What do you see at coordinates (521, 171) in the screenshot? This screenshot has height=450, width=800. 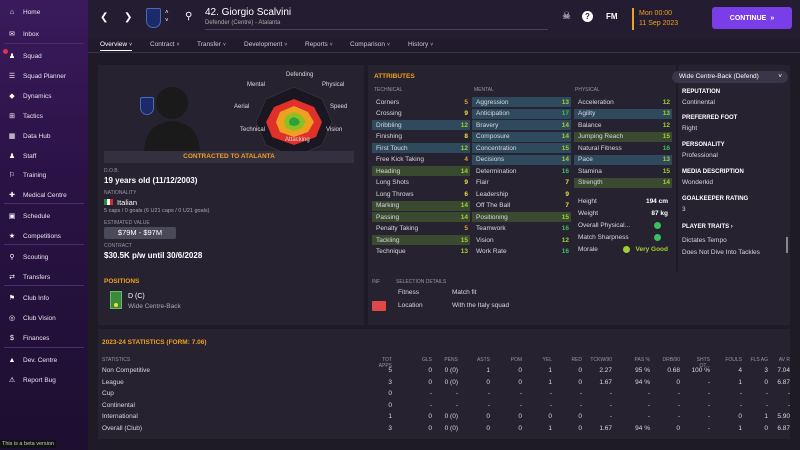 I see `attribute-row: Determination 16` at bounding box center [521, 171].